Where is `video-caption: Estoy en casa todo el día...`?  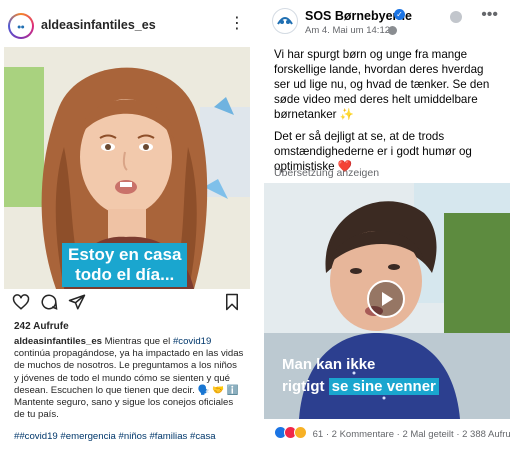 video-caption: Estoy en casa todo el día... is located at coordinates (125, 265).